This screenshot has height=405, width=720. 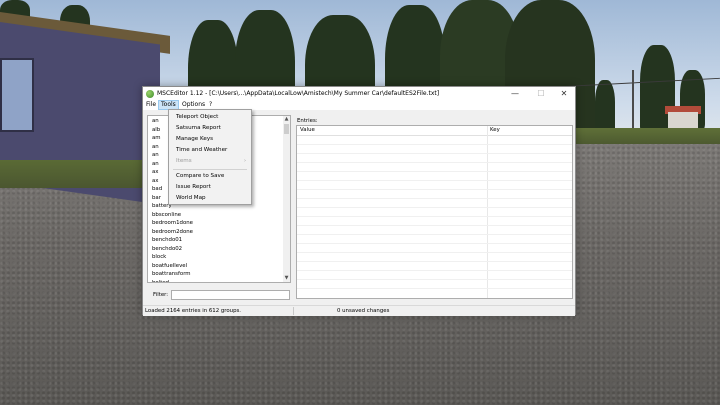 What do you see at coordinates (160, 281) in the screenshot?
I see `list-item: bolted` at bounding box center [160, 281].